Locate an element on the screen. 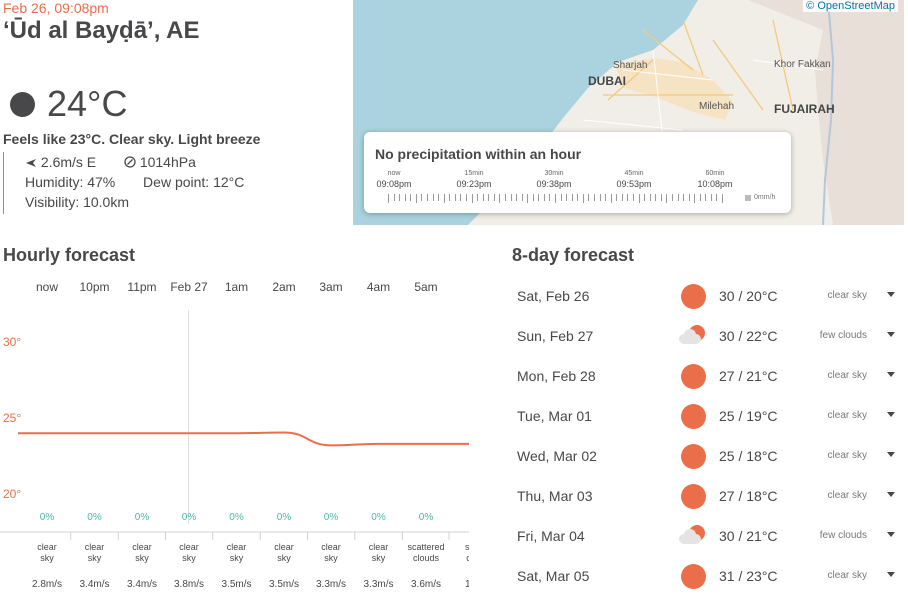 The width and height of the screenshot is (908, 600). hour-wind: 1.8 is located at coordinates (467, 584).